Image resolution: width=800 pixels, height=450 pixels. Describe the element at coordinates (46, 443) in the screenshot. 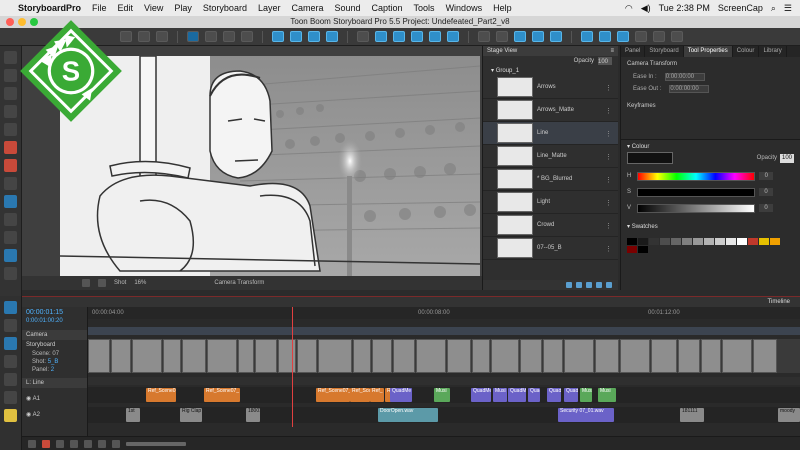

I see `record-icon` at that location.